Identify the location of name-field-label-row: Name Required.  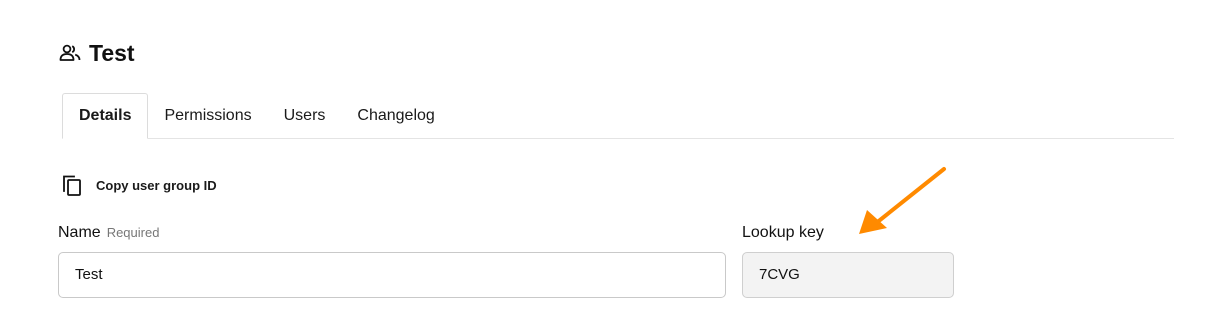
(108, 233).